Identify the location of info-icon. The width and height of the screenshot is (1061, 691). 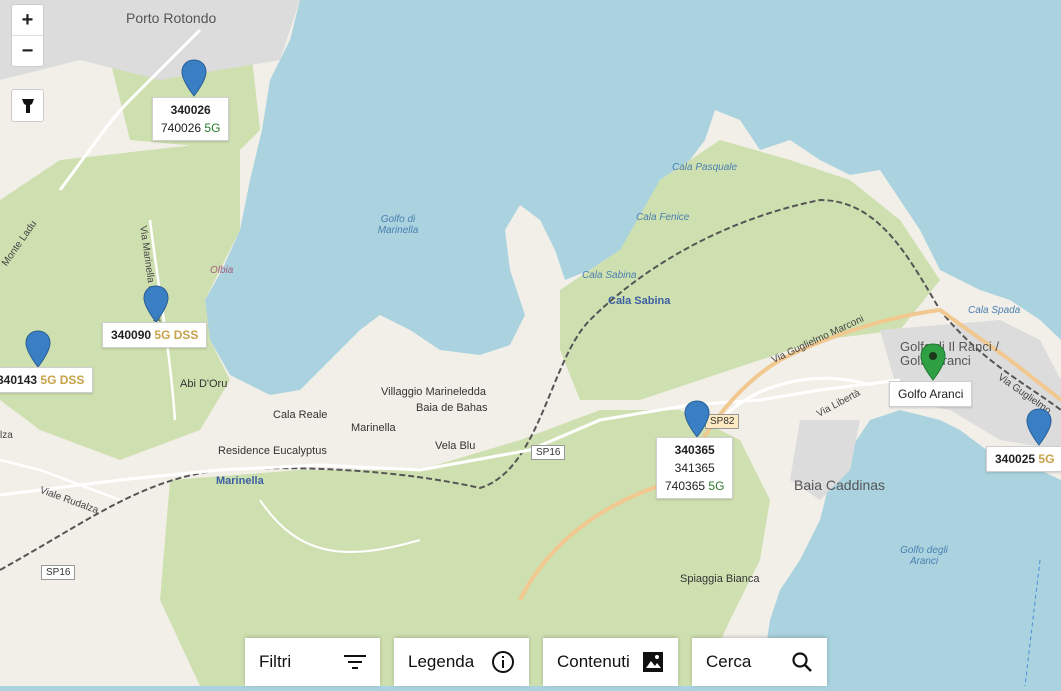
(503, 662).